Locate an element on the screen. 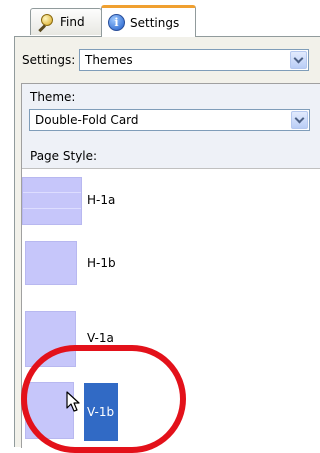  settings-label: Settings: is located at coordinates (49, 60).